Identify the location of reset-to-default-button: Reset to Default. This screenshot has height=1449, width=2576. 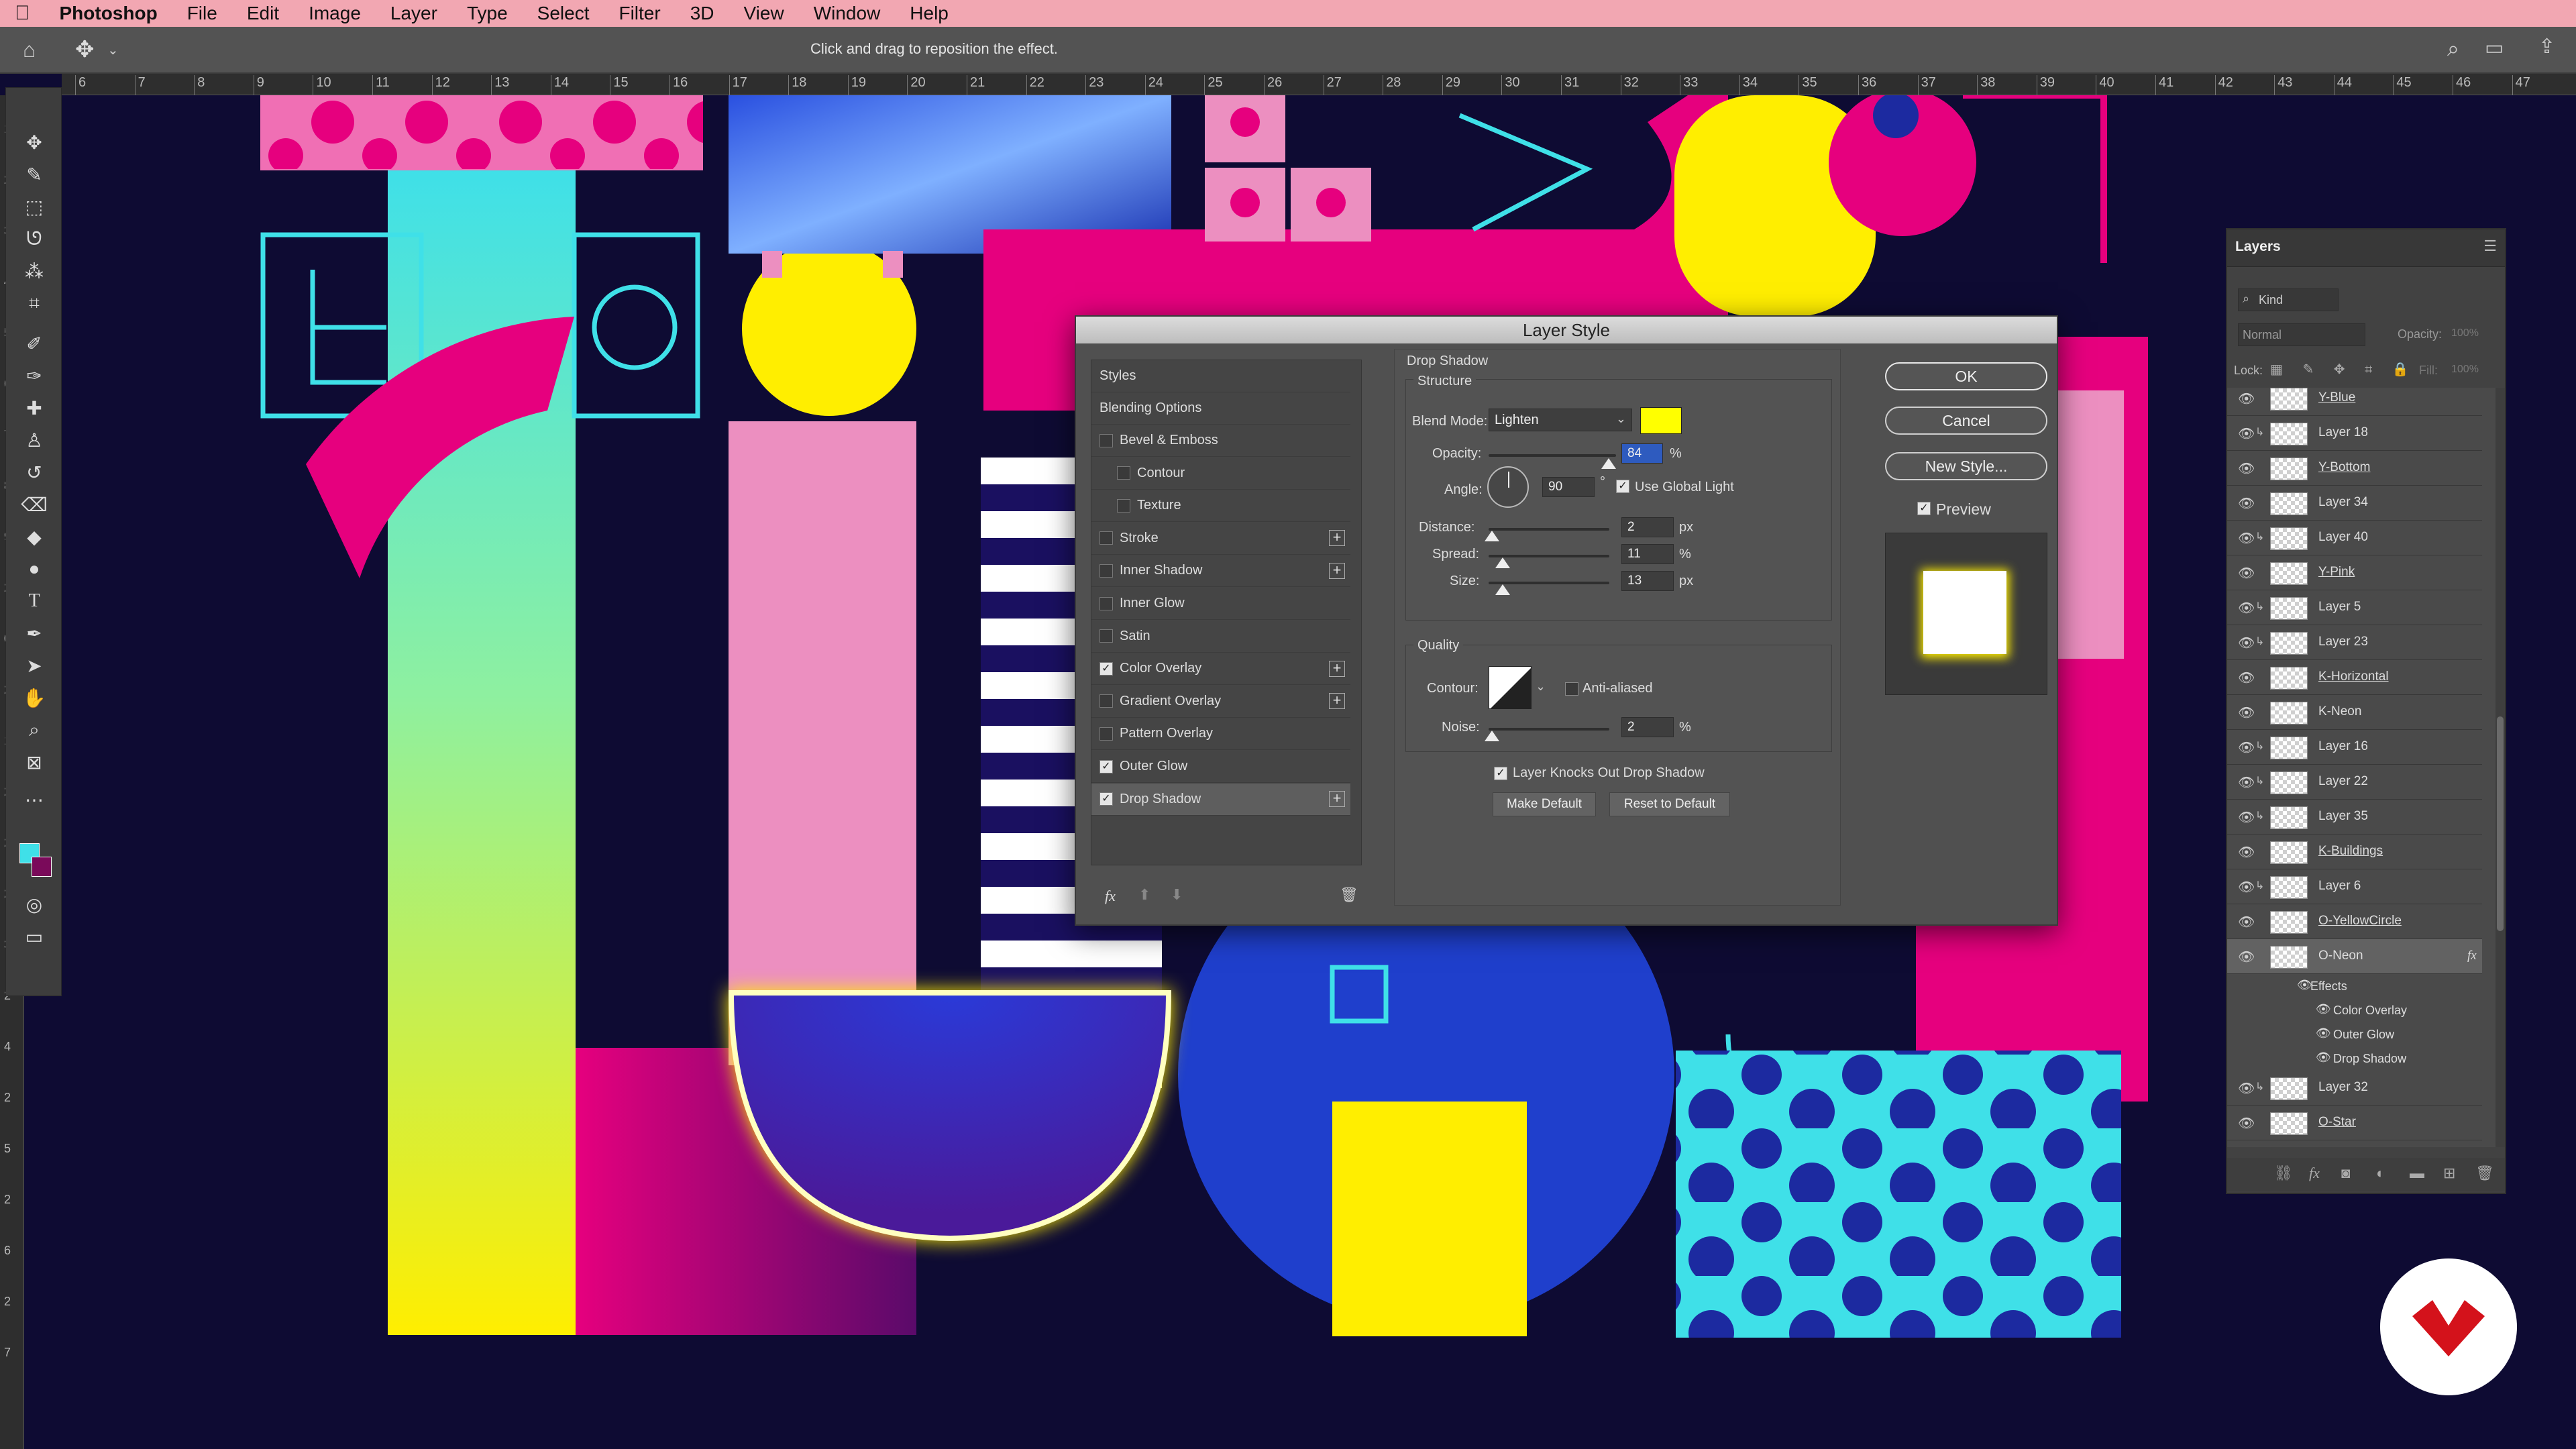
(1669, 804).